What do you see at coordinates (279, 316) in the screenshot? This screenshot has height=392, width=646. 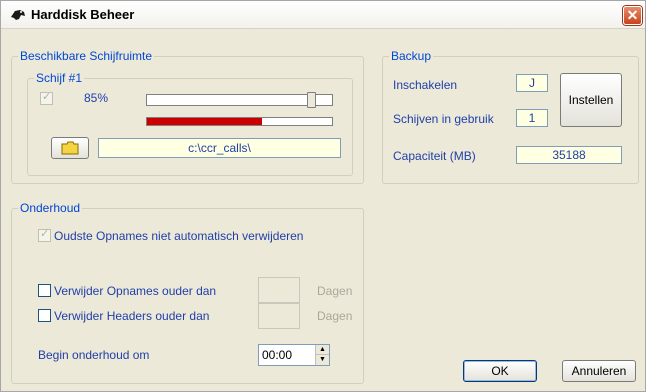 I see `delete-headers-days-input` at bounding box center [279, 316].